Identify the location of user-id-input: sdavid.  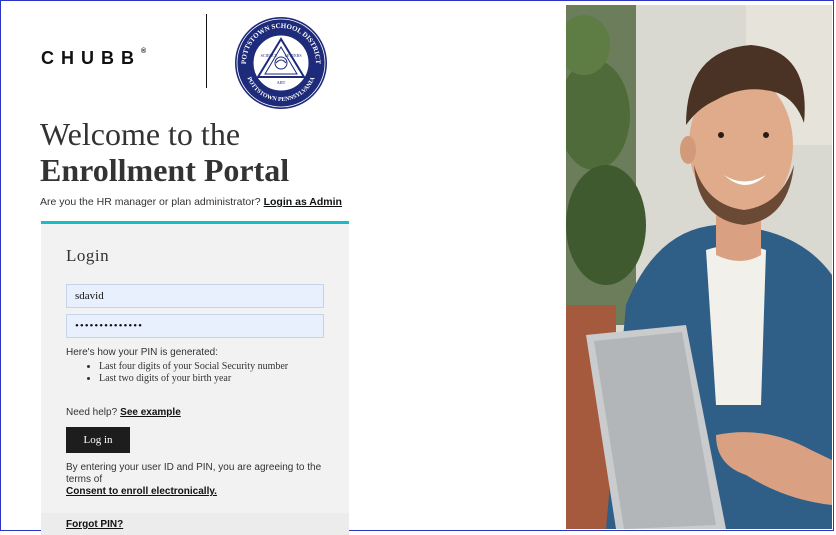
(195, 296).